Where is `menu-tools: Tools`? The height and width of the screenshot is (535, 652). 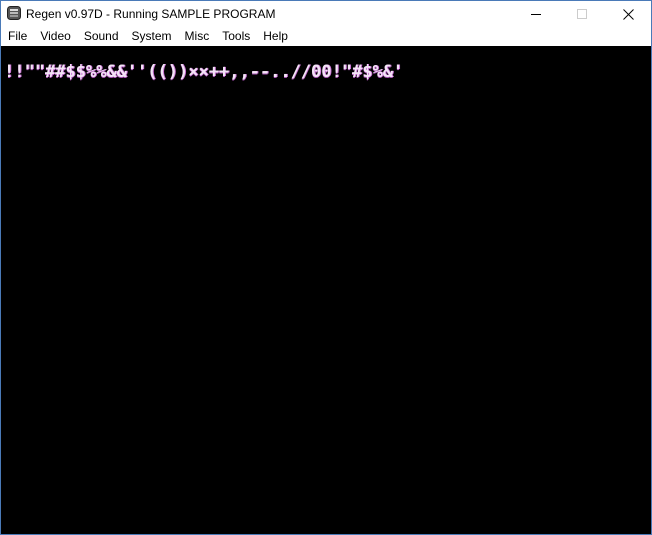
menu-tools: Tools is located at coordinates (235, 36).